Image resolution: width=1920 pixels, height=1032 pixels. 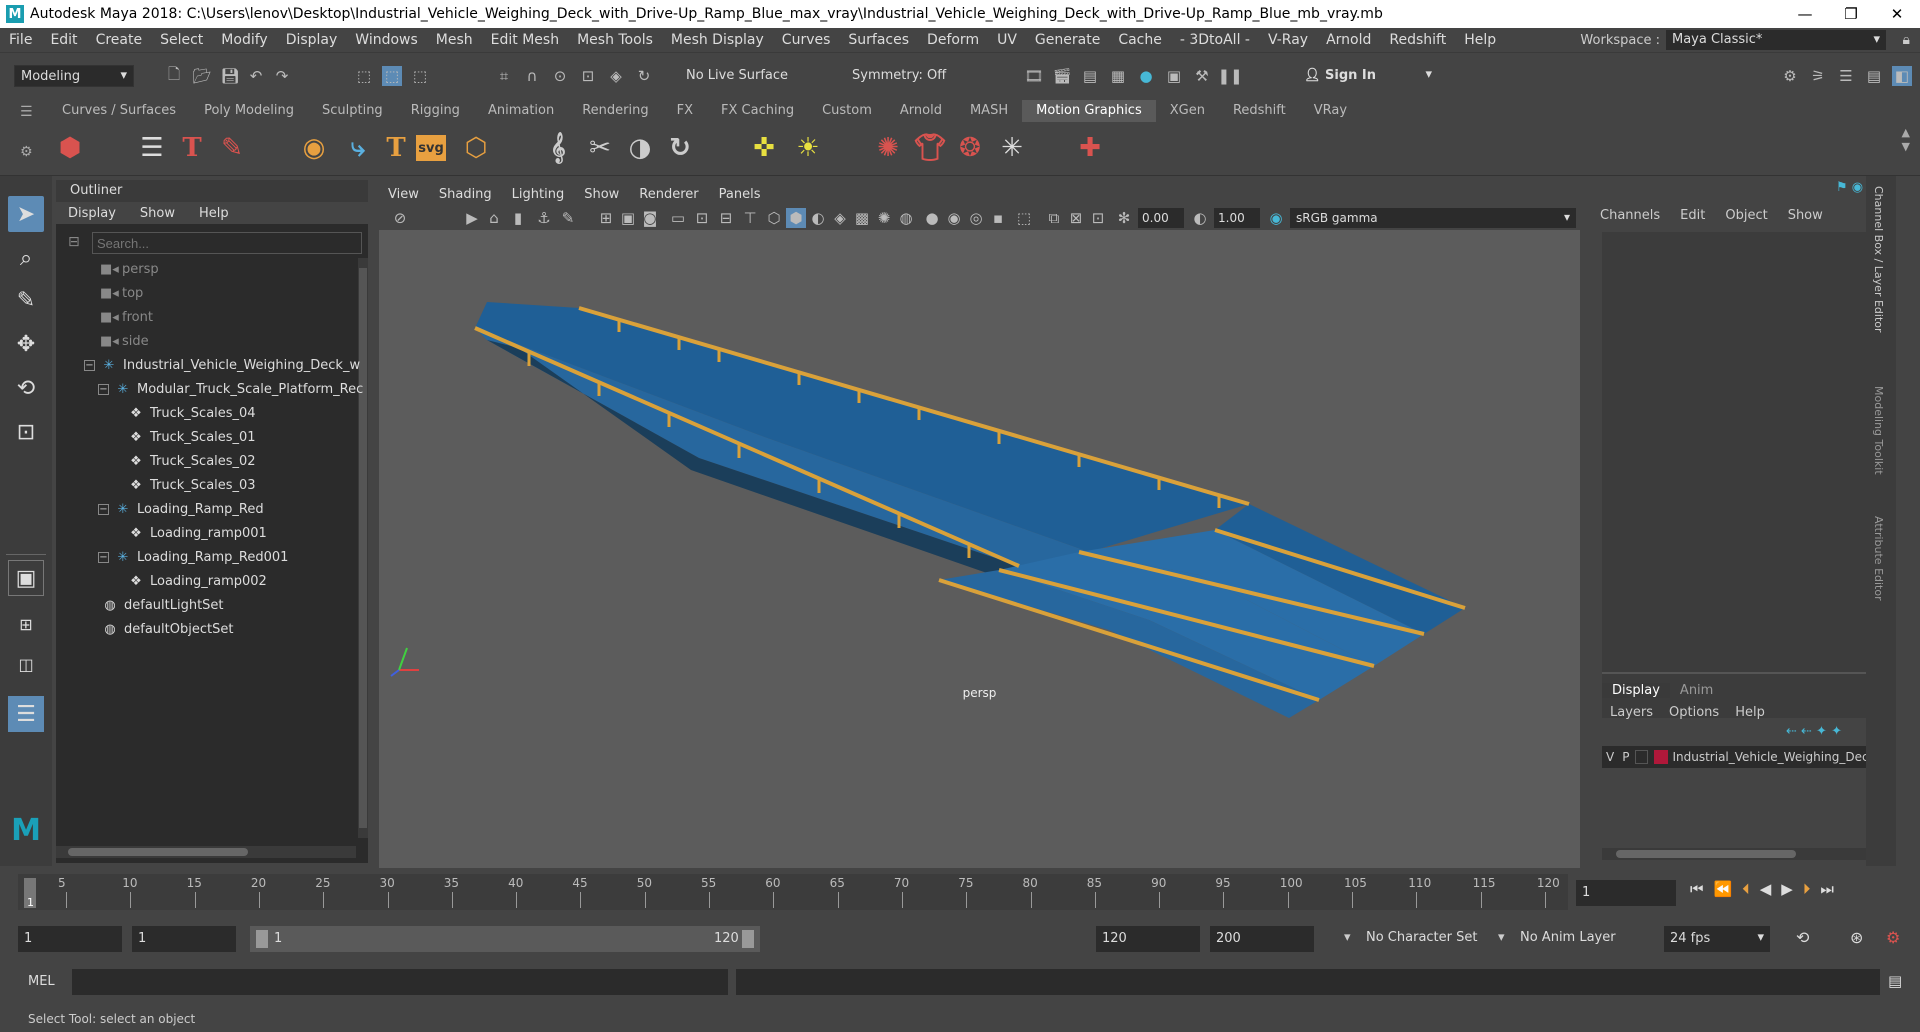 I want to click on attribute-editor-icon: ⚞, so click(x=1818, y=76).